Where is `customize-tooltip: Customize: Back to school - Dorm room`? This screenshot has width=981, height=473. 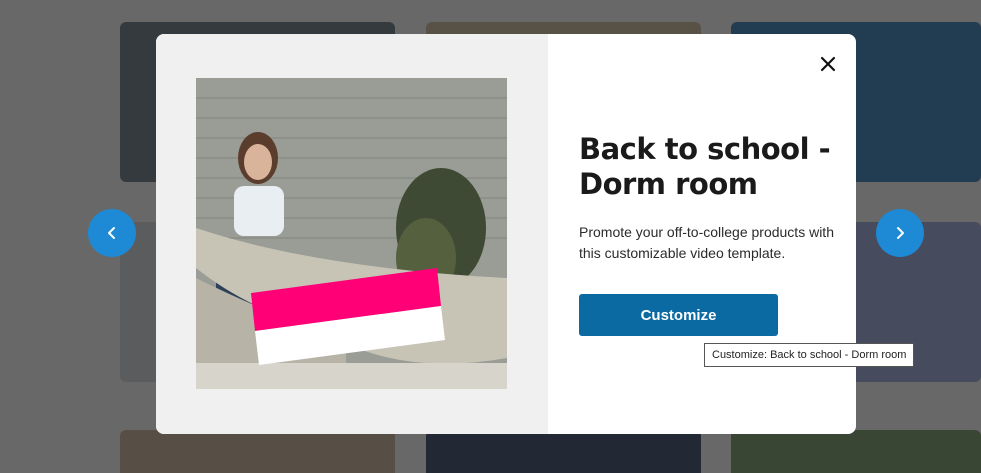
customize-tooltip: Customize: Back to school - Dorm room is located at coordinates (809, 355).